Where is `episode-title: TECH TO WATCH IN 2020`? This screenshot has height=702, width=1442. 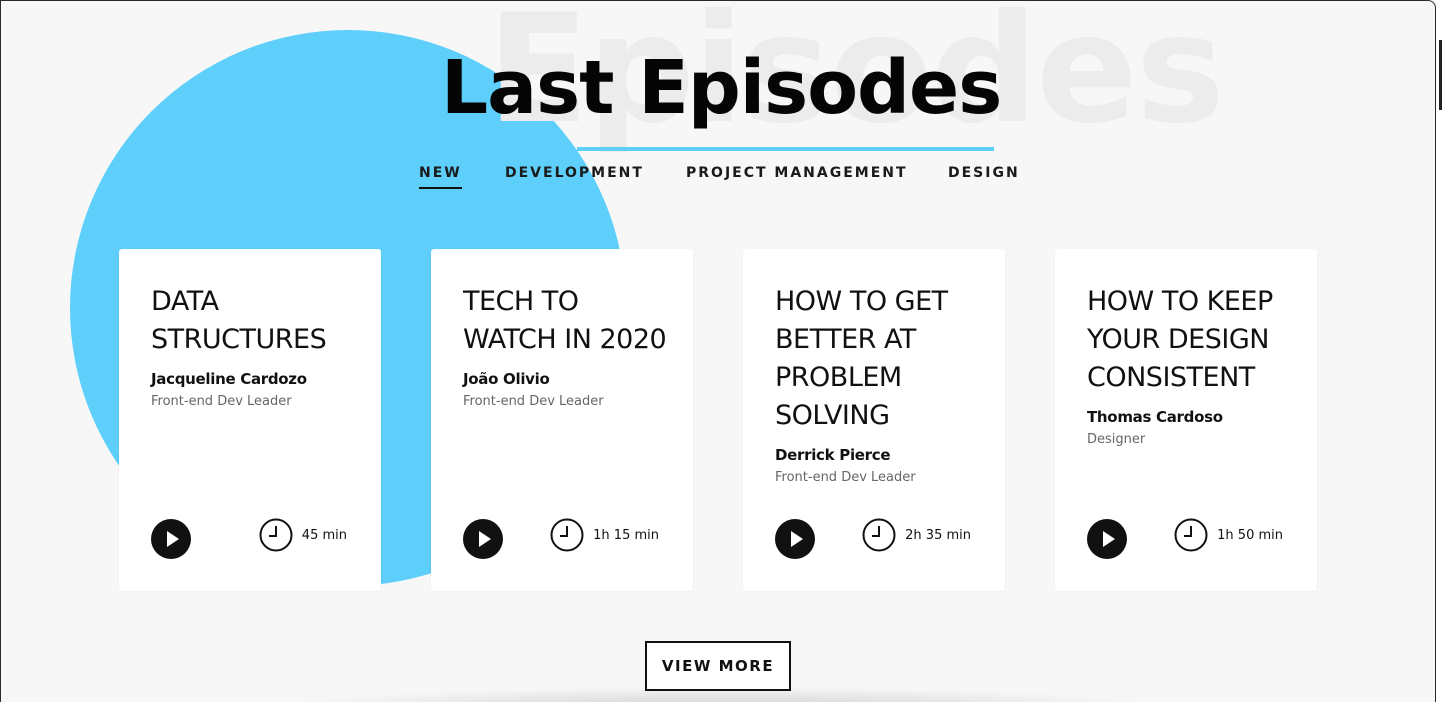
episode-title: TECH TO WATCH IN 2020 is located at coordinates (565, 320).